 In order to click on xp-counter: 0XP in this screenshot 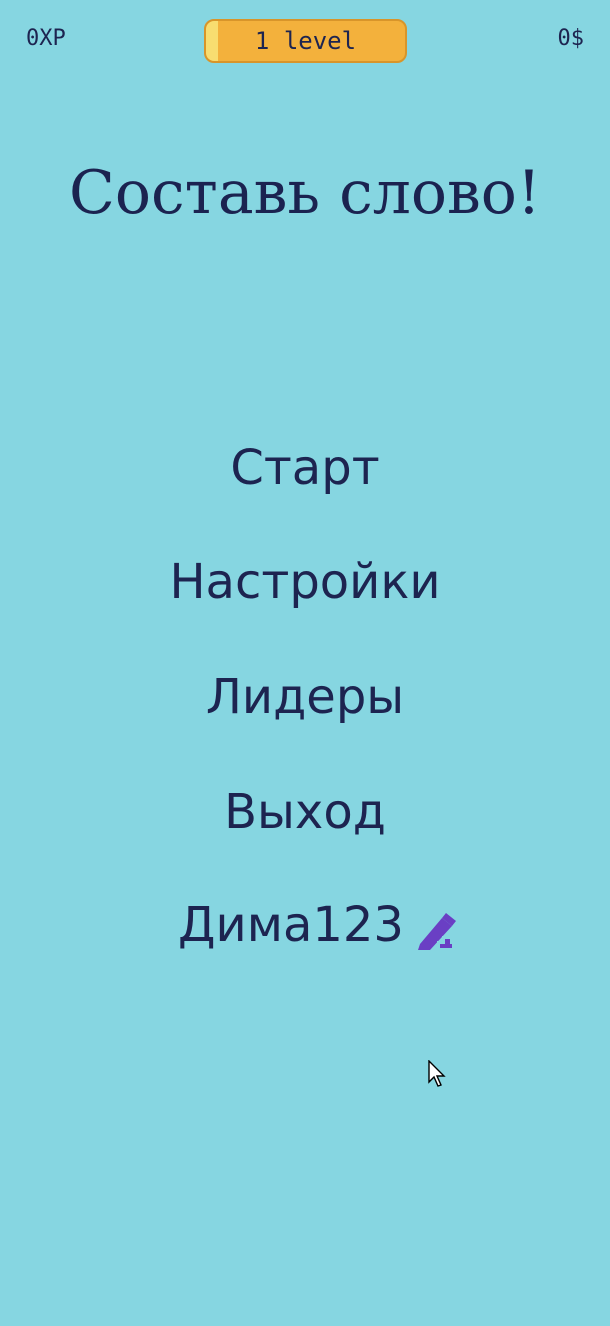, I will do `click(46, 38)`.